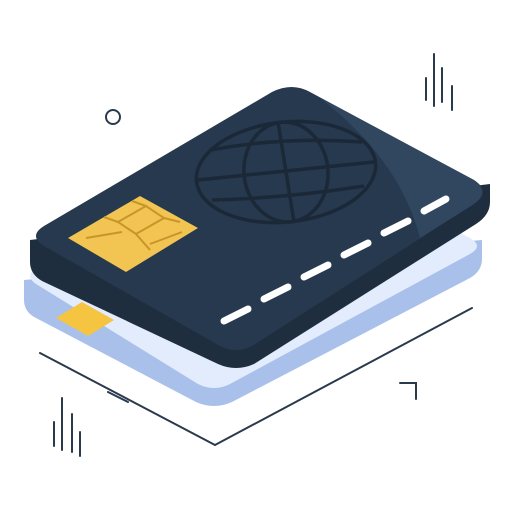 Image resolution: width=512 pixels, height=512 pixels. Describe the element at coordinates (408, 391) in the screenshot. I see `corner-bracket` at that location.